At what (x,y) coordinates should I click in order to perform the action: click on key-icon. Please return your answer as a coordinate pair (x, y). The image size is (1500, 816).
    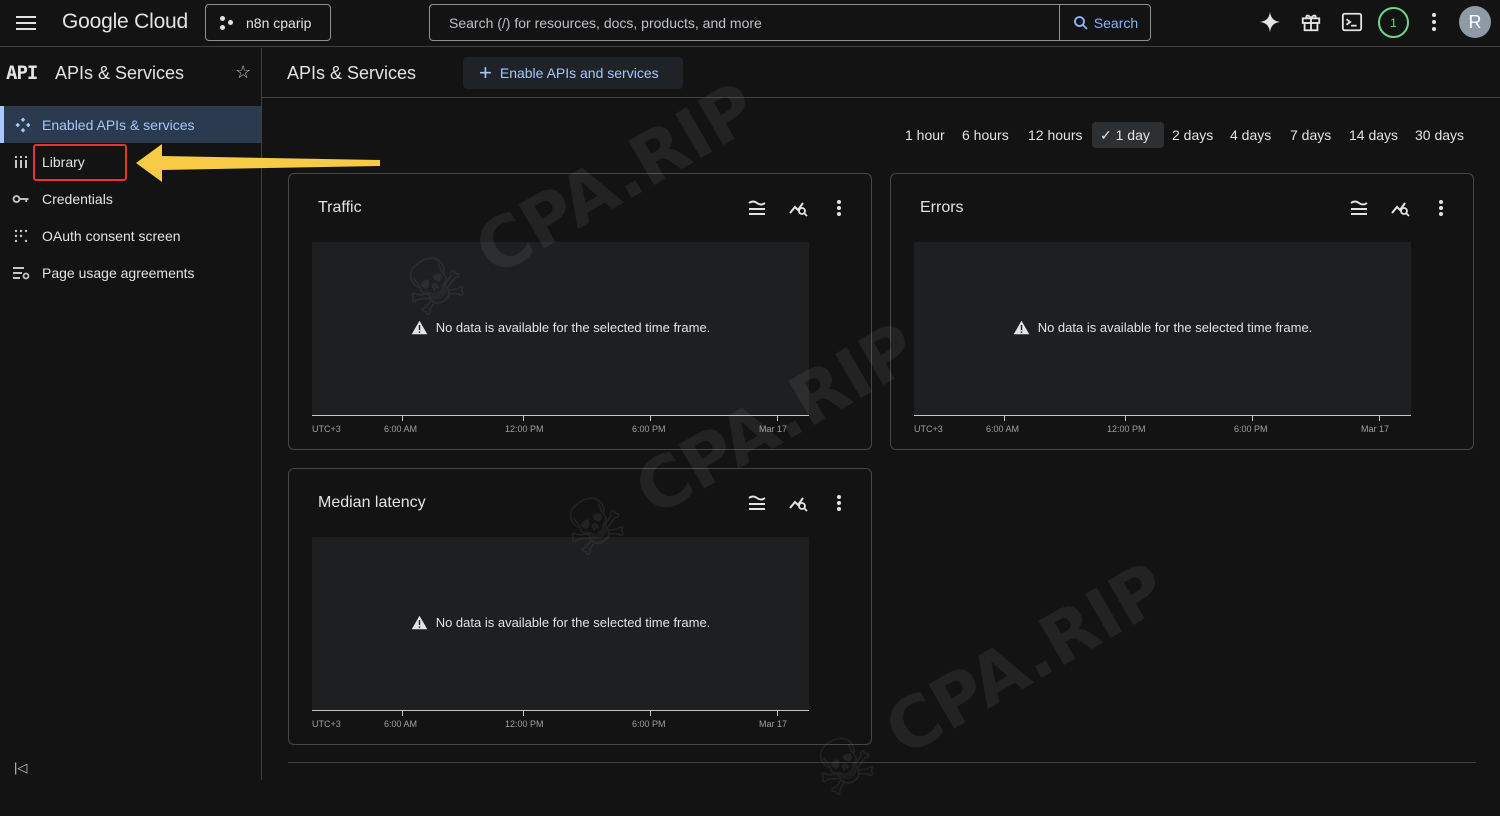
    Looking at the image, I should click on (21, 199).